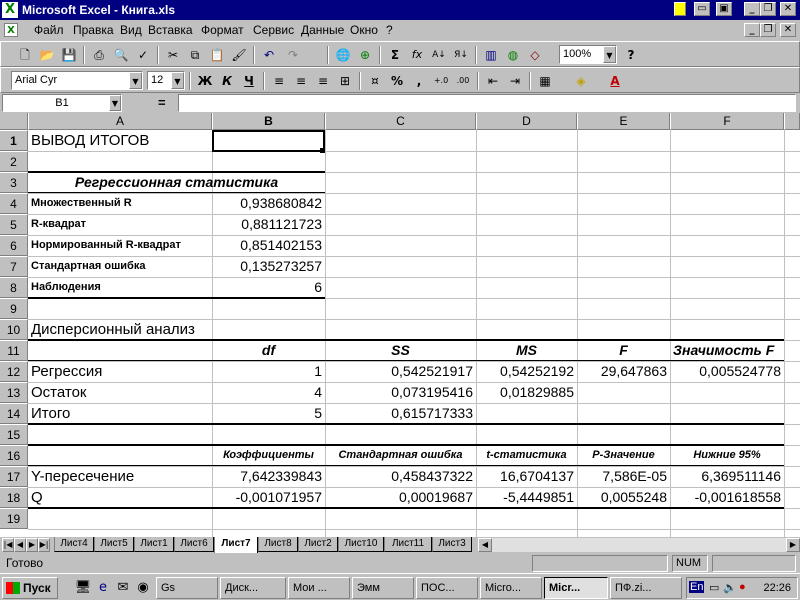 Image resolution: width=800 pixels, height=600 pixels. What do you see at coordinates (268, 497) in the screenshot?
I see `cell-b18: -0,001071957` at bounding box center [268, 497].